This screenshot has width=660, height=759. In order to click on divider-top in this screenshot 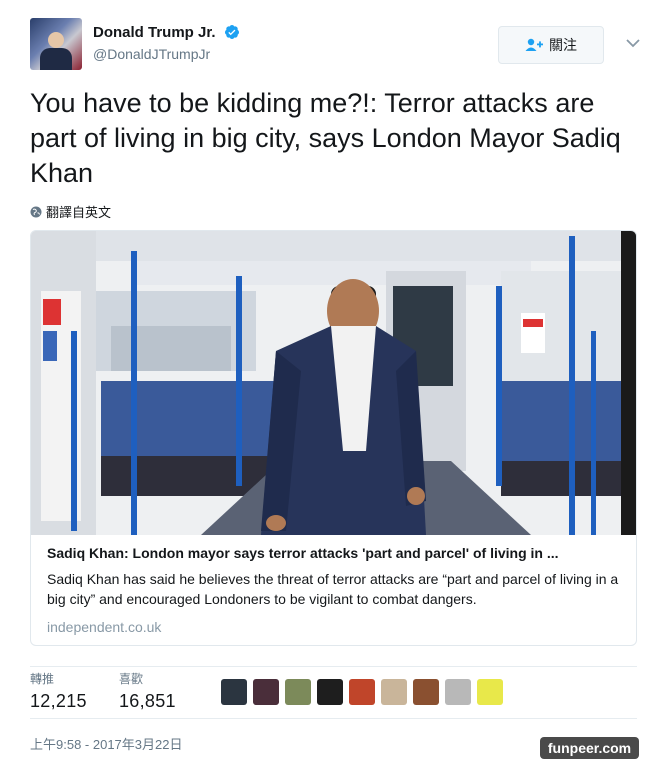, I will do `click(333, 666)`.